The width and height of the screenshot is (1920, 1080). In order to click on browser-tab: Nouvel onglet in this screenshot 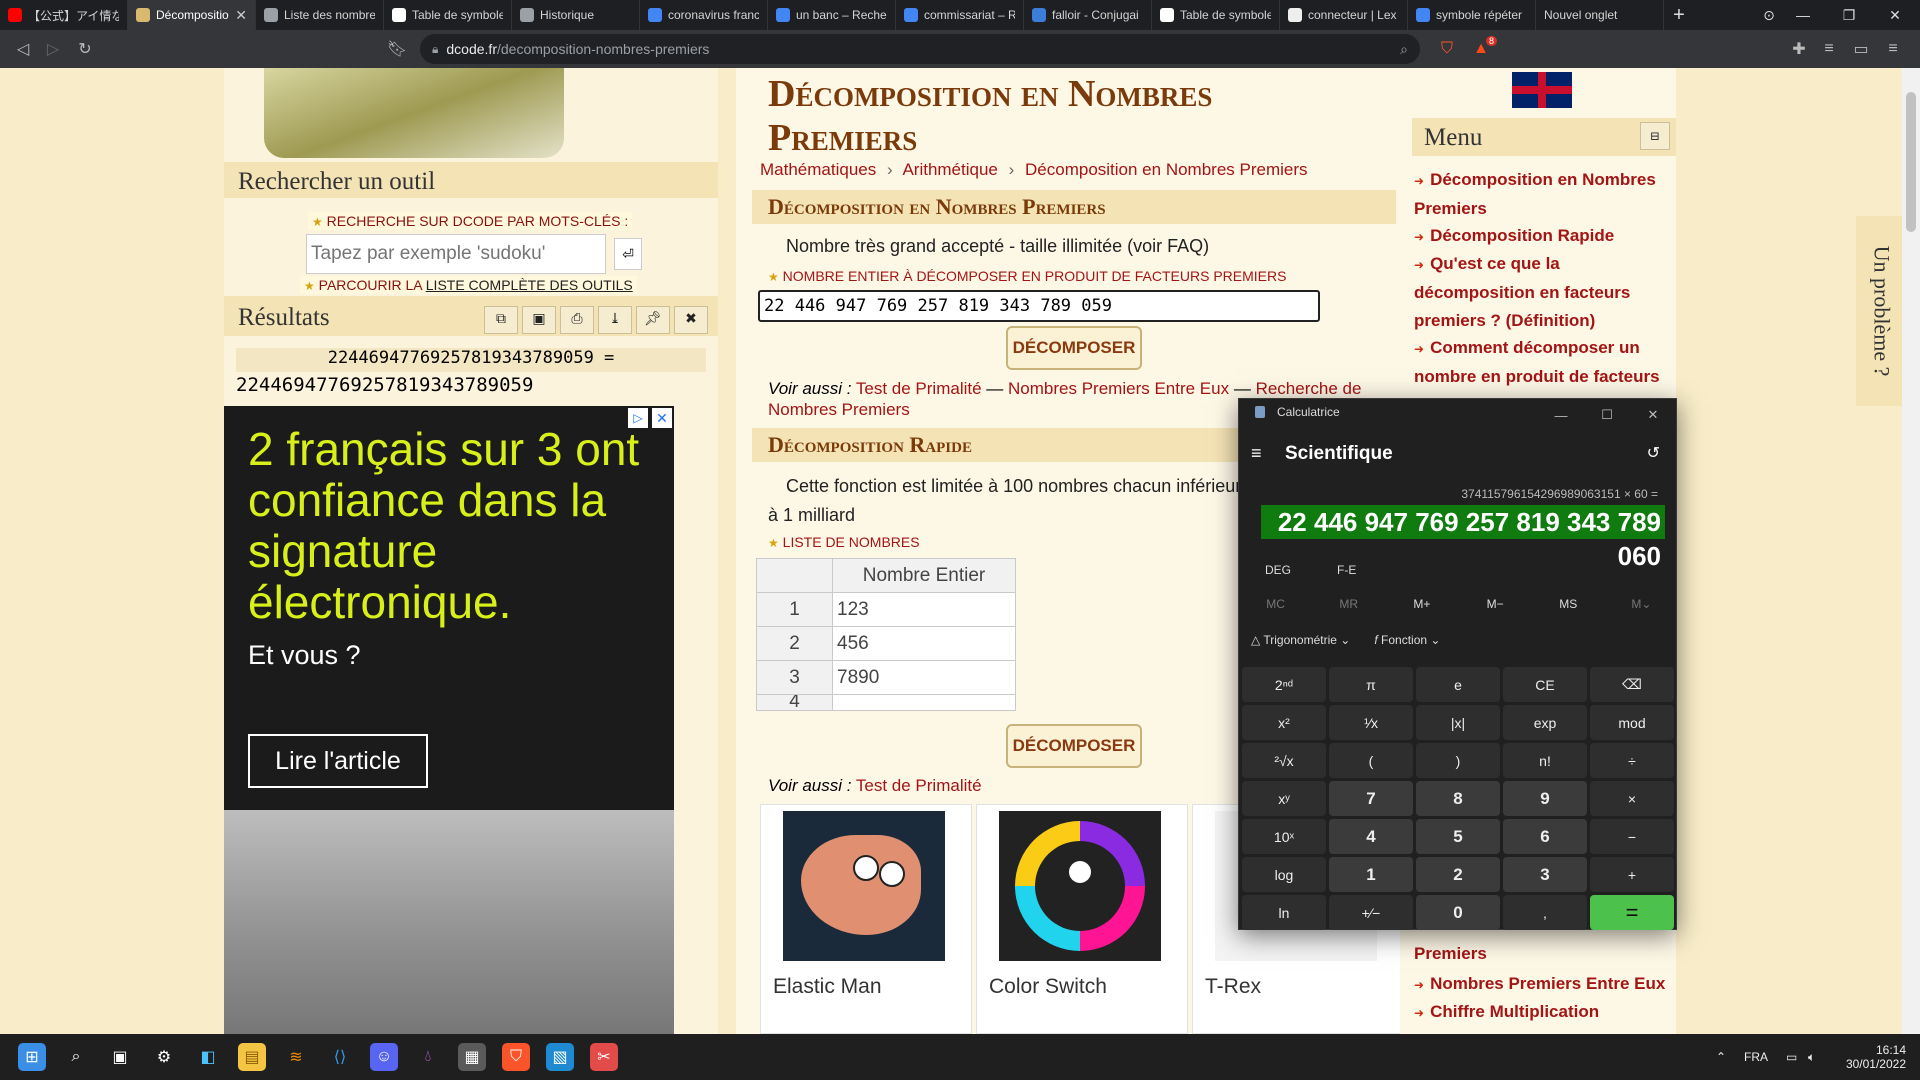, I will do `click(1600, 15)`.